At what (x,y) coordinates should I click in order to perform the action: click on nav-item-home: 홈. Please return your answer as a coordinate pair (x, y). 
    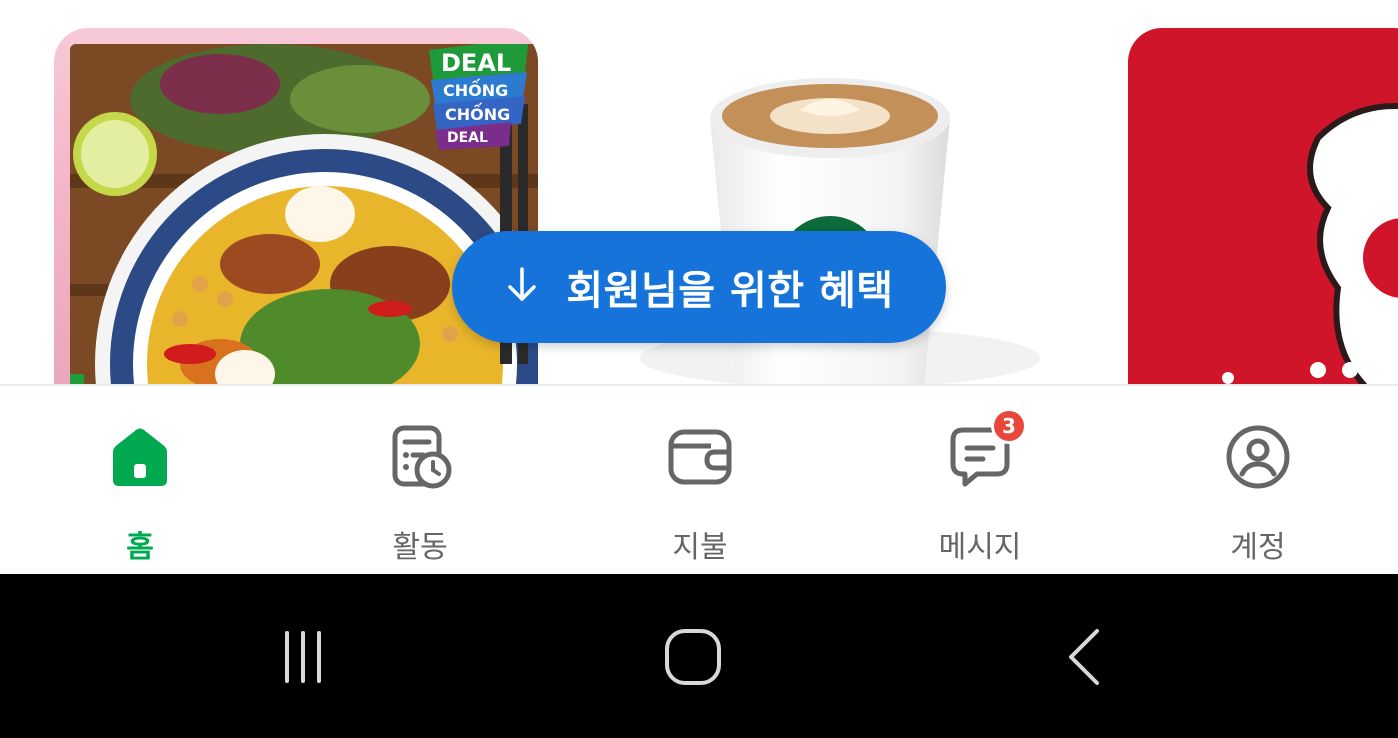
    Looking at the image, I should click on (140, 481).